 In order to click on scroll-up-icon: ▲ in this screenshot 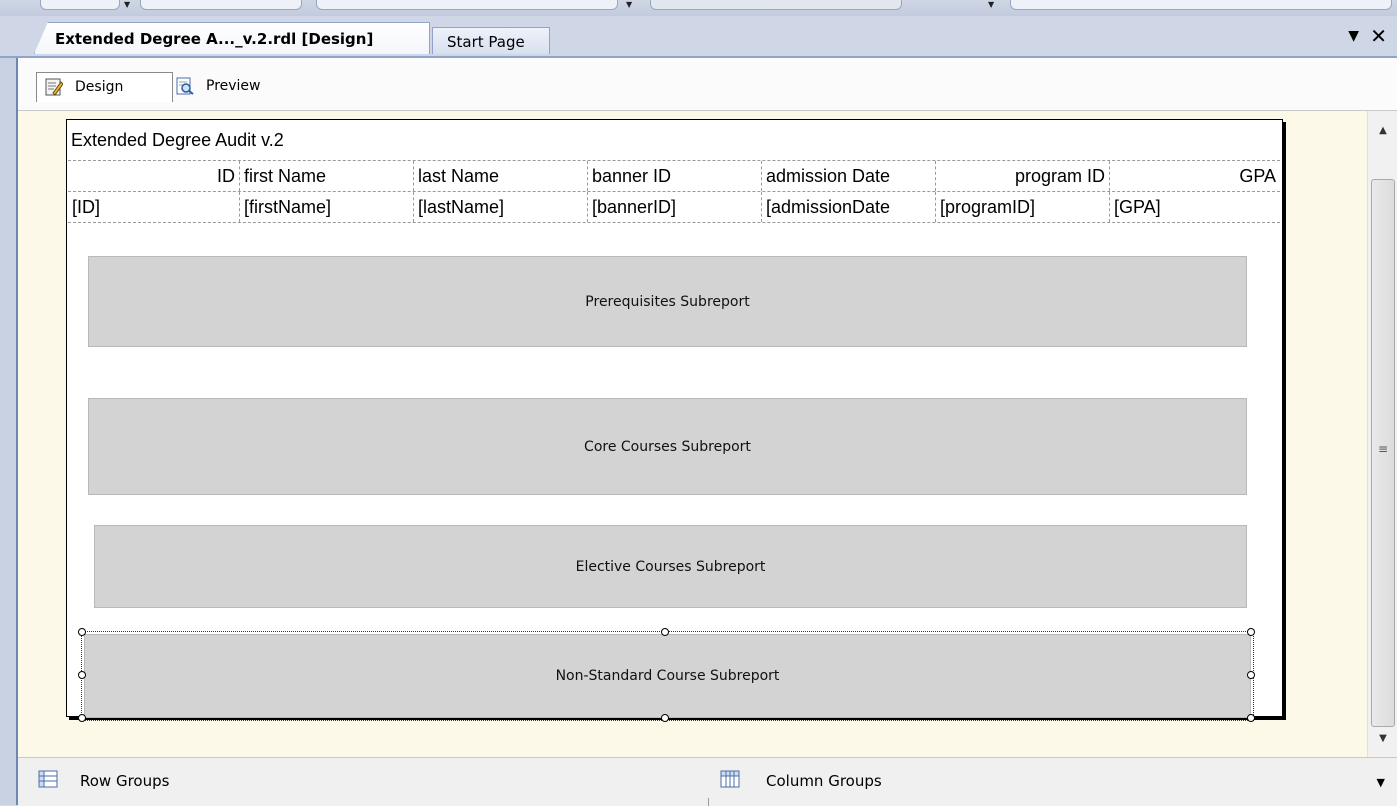, I will do `click(1382, 130)`.